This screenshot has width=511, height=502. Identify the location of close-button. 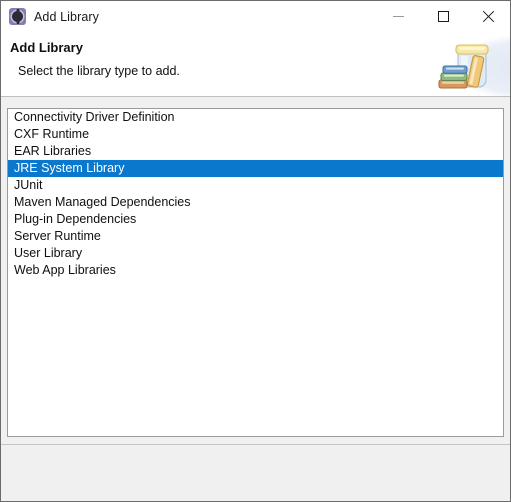
(488, 16).